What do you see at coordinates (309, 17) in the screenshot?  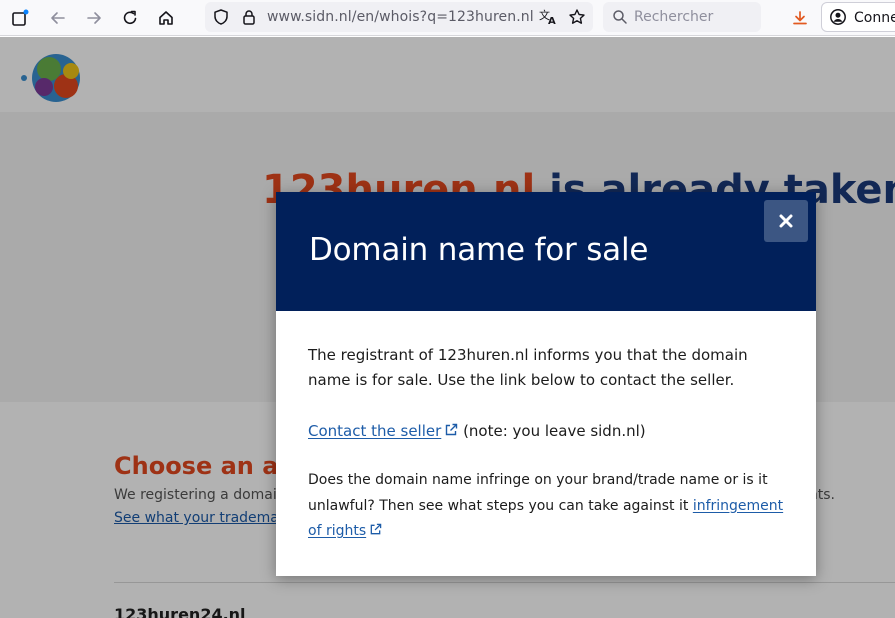 I see `url-host: www.sidn.nl` at bounding box center [309, 17].